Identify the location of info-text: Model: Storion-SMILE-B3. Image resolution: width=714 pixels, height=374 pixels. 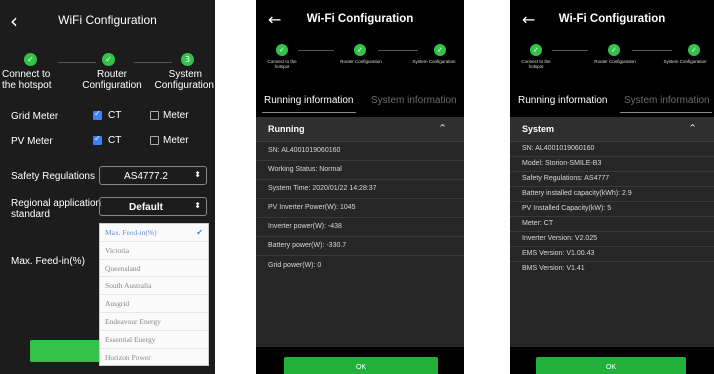
(562, 163).